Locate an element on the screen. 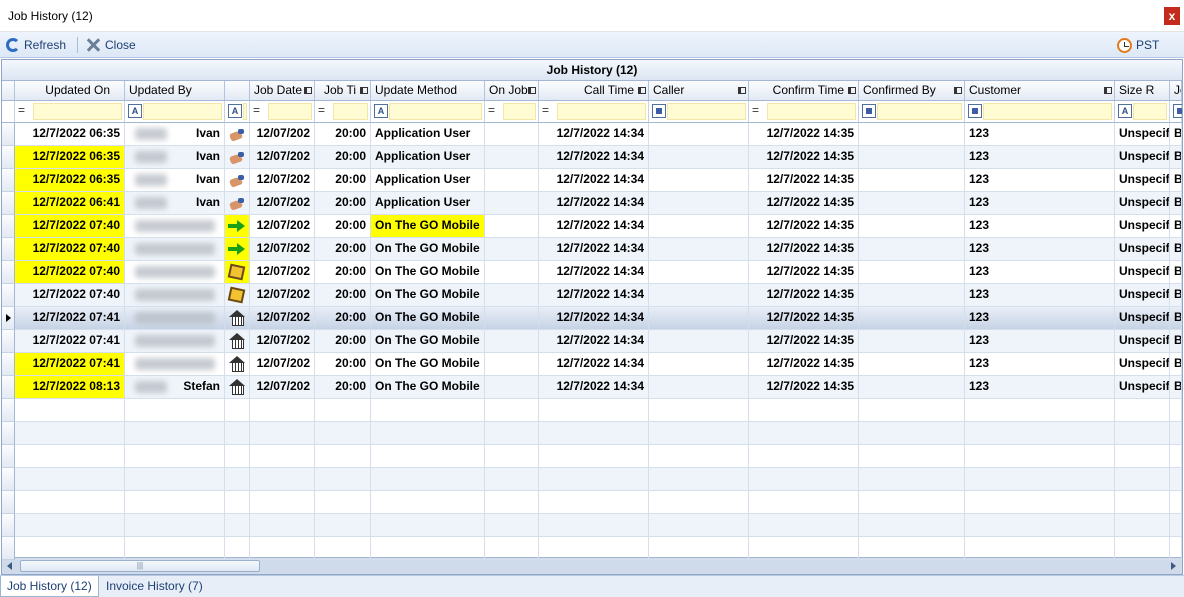  column-header: Update Method is located at coordinates (428, 91).